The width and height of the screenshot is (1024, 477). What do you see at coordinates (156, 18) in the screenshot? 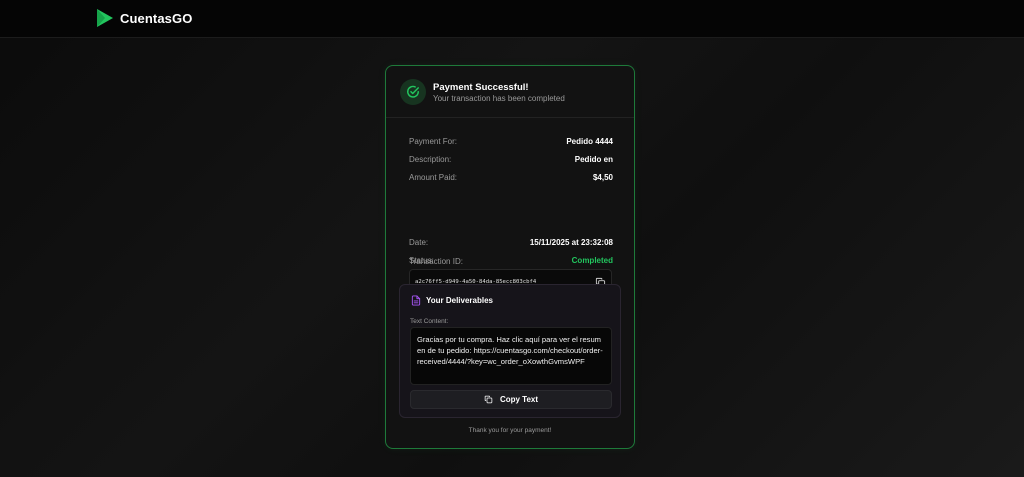
I see `brand-name: CuentasGO` at bounding box center [156, 18].